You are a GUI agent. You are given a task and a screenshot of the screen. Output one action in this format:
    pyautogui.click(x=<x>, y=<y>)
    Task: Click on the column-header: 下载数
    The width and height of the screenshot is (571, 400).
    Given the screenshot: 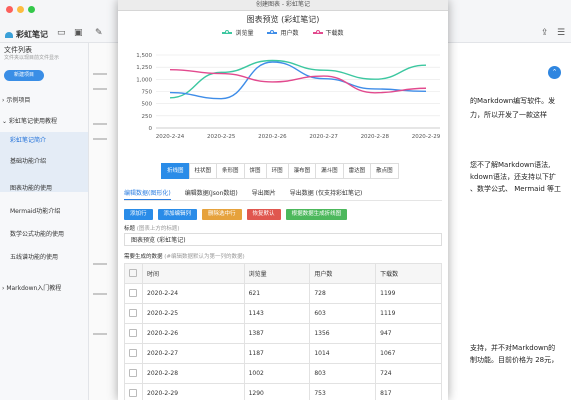 What is the action you would take?
    pyautogui.click(x=408, y=273)
    